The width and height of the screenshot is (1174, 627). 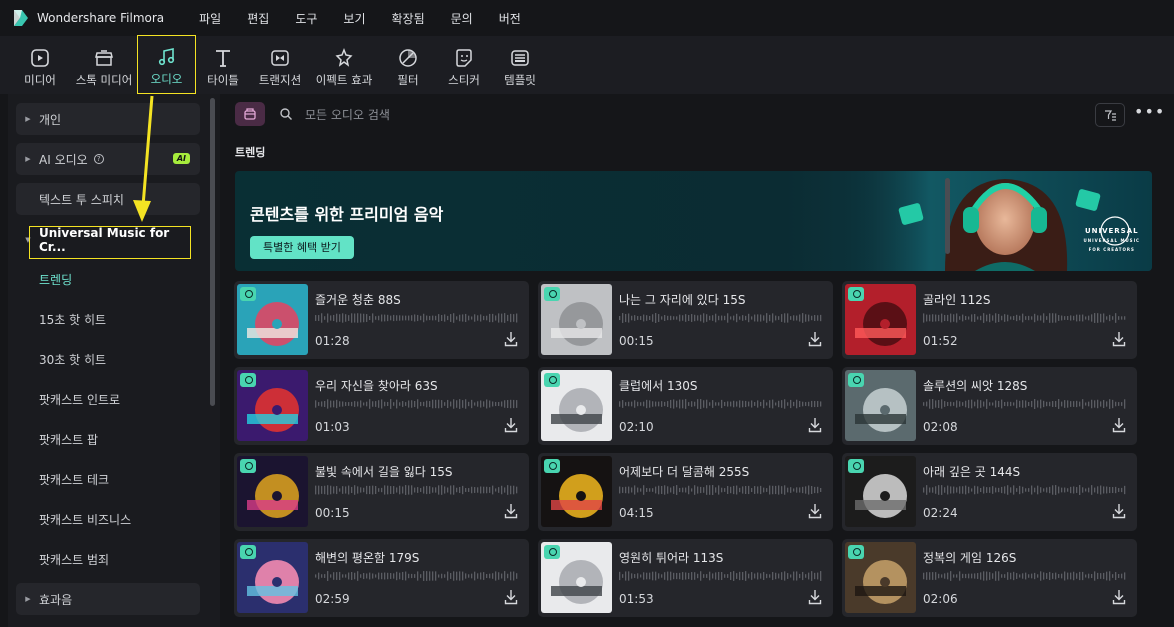 I want to click on tab-templates: 템플릿, so click(x=520, y=65).